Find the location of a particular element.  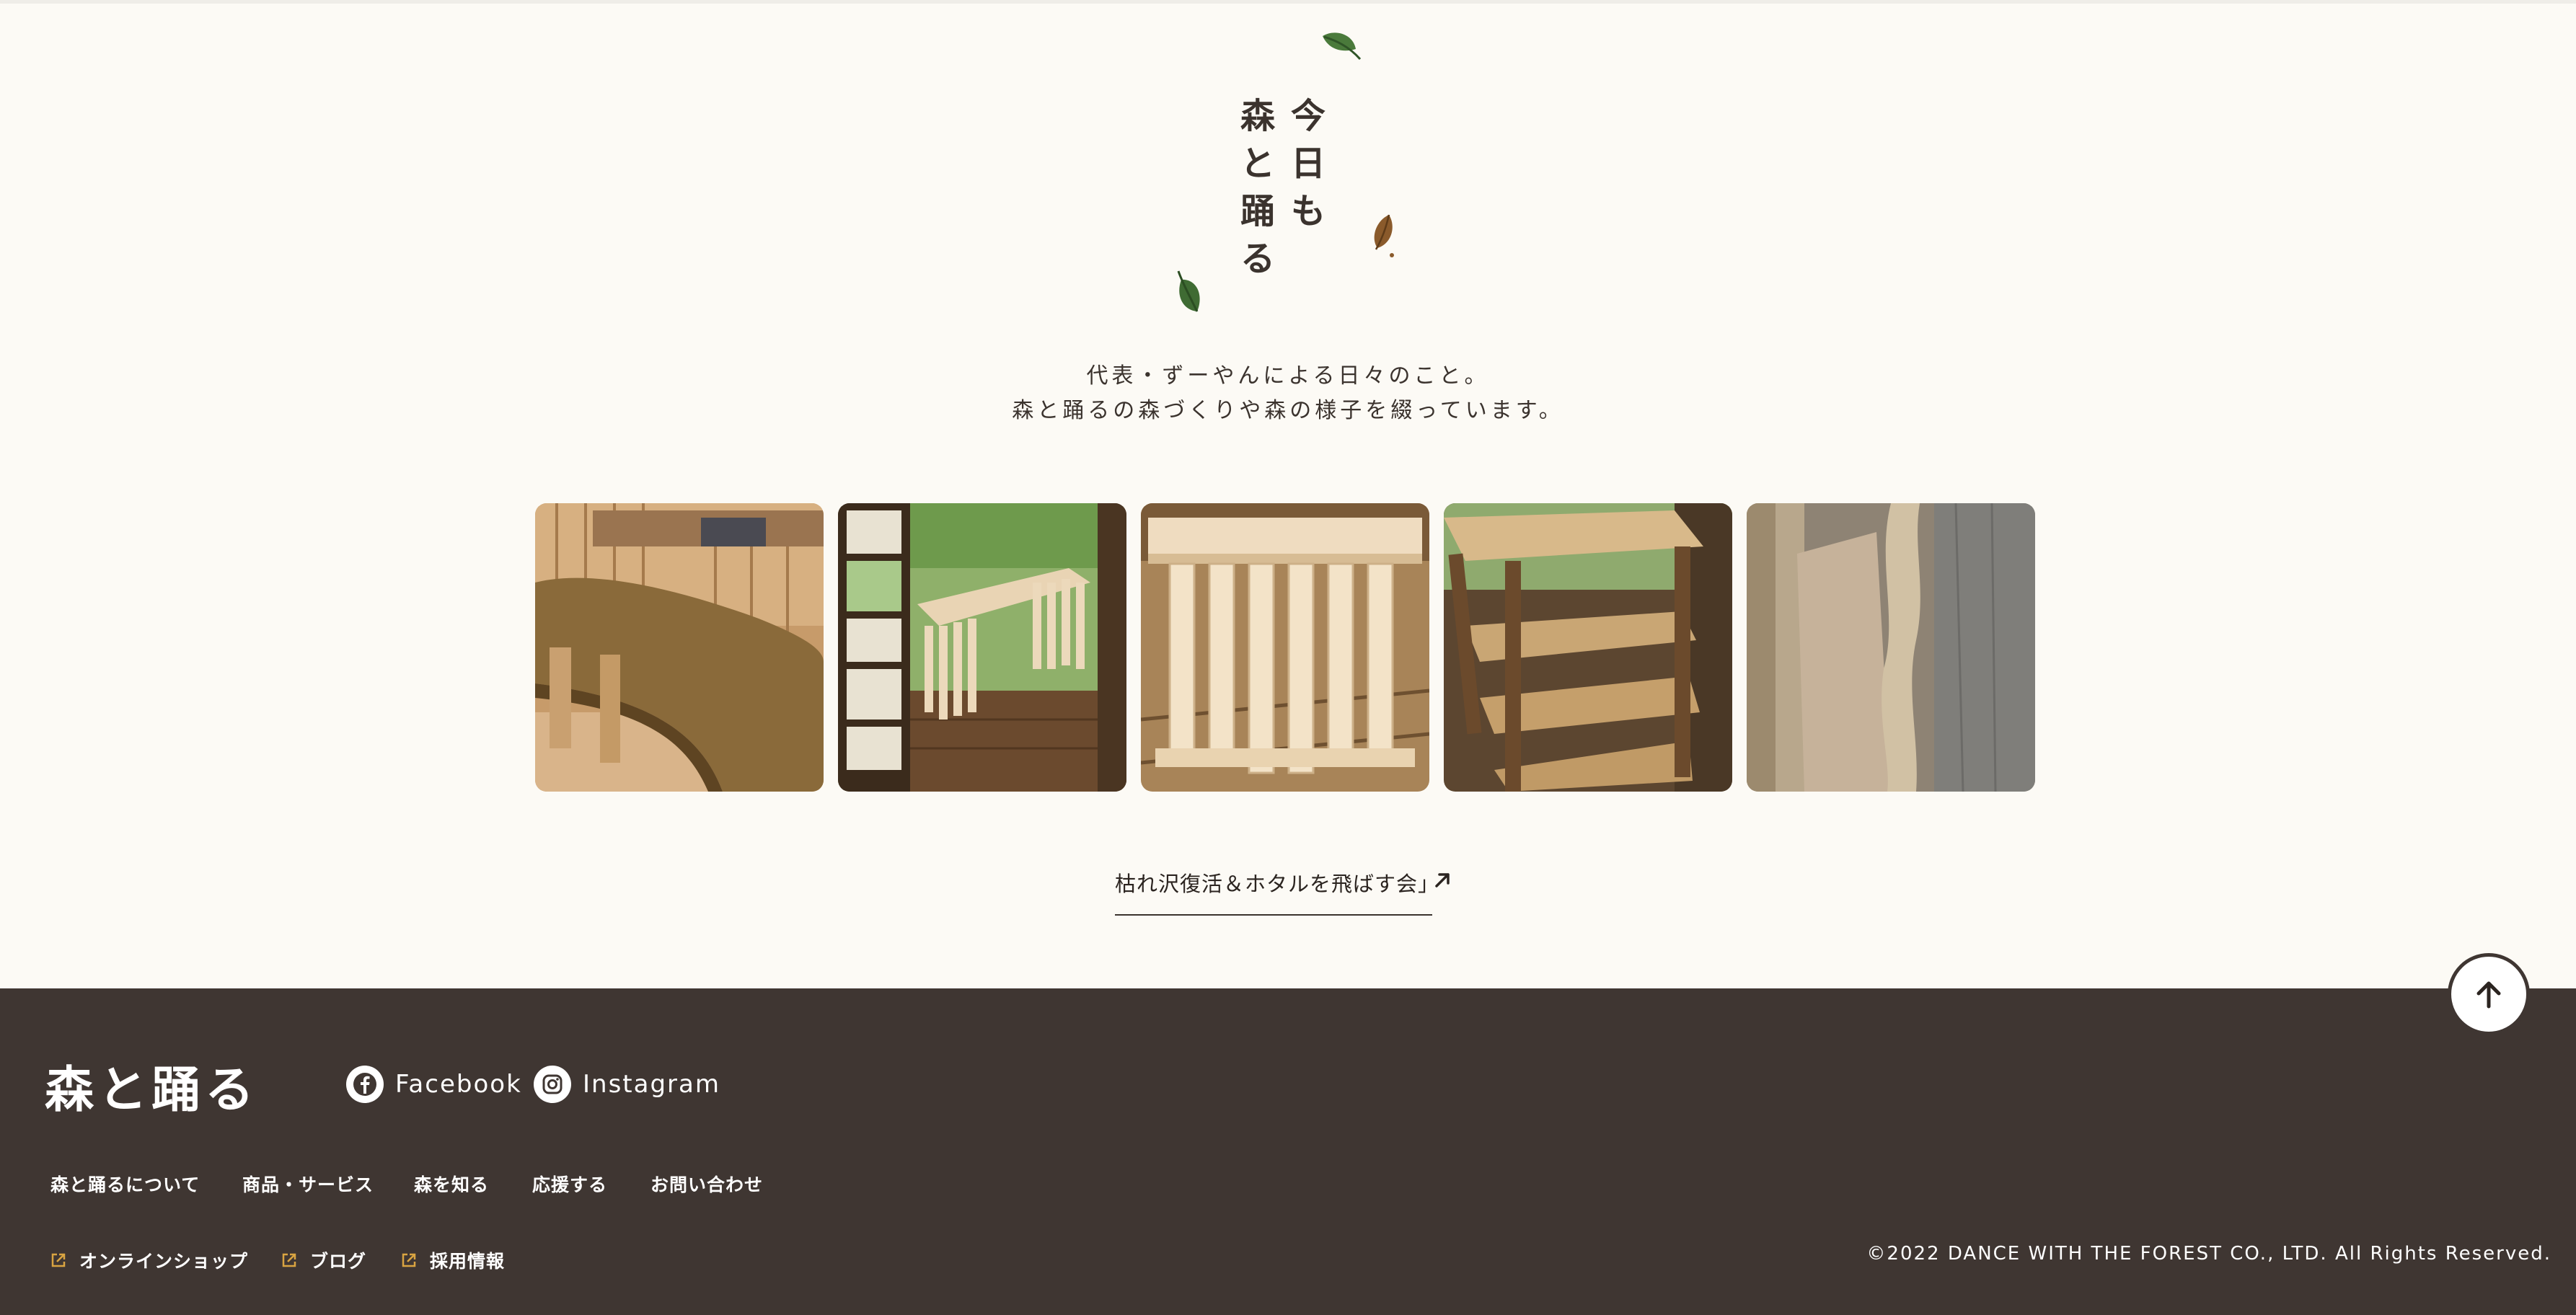

title-column-left: 森 と 踊 る is located at coordinates (1257, 187).